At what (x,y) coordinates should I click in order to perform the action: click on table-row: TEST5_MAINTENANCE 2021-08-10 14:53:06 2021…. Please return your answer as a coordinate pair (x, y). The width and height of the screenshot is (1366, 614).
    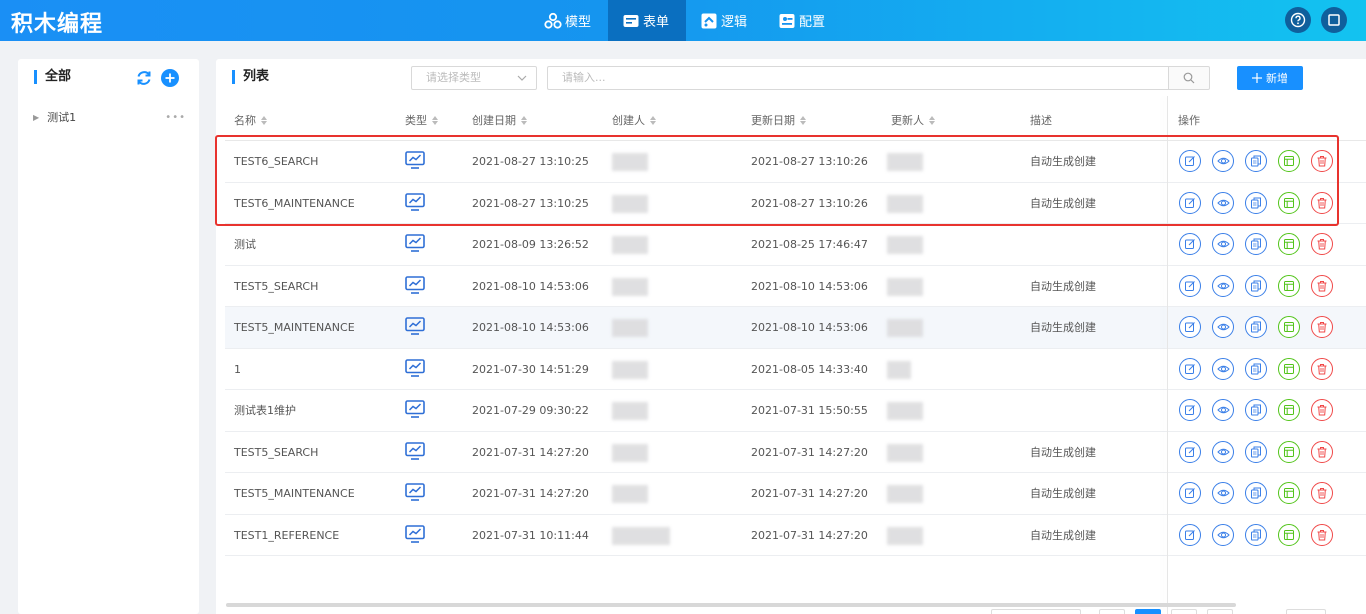
    Looking at the image, I should click on (795, 328).